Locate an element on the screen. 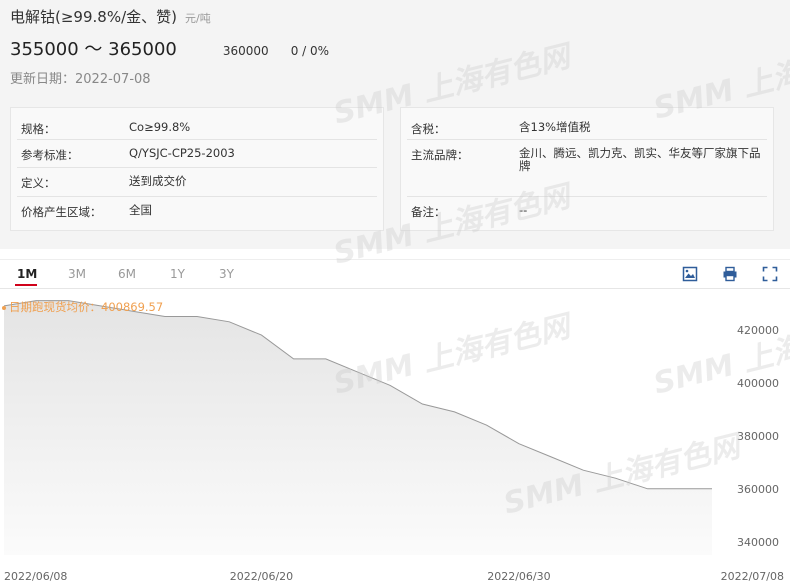 This screenshot has height=587, width=790. x-tick-label: 2022/07/08 is located at coordinates (752, 576).